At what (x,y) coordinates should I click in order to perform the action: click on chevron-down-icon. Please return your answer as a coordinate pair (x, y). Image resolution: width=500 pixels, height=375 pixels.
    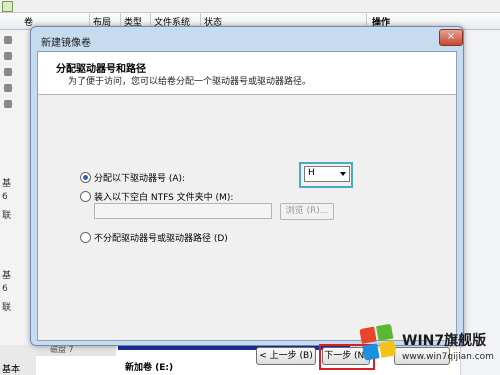
    Looking at the image, I should click on (343, 174).